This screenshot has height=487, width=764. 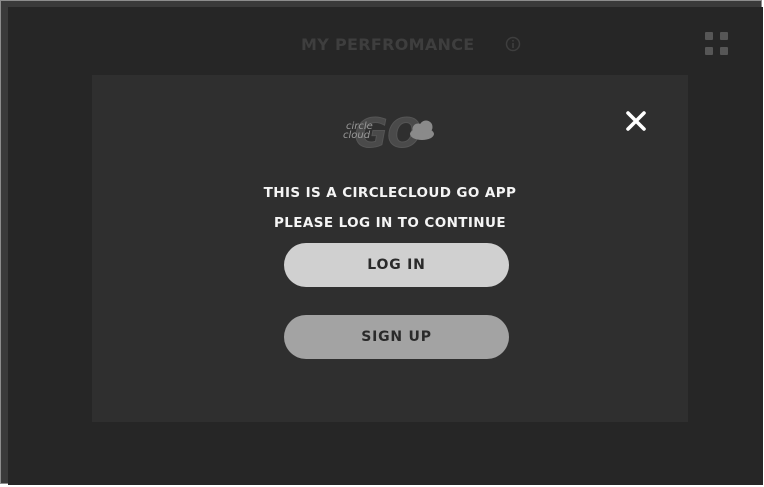 What do you see at coordinates (388, 131) in the screenshot?
I see `circlecloud-go-logo: GO circle cloud` at bounding box center [388, 131].